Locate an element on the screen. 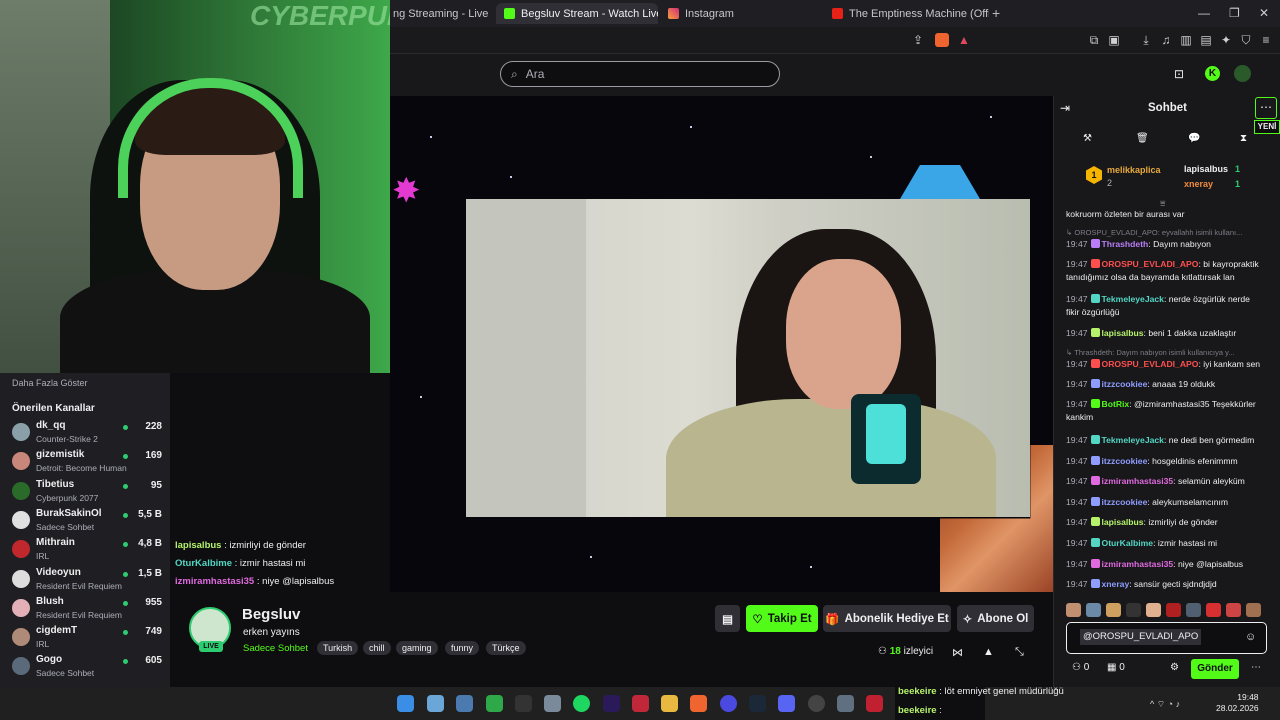  emoji-icon: ☺ is located at coordinates (1250, 637).